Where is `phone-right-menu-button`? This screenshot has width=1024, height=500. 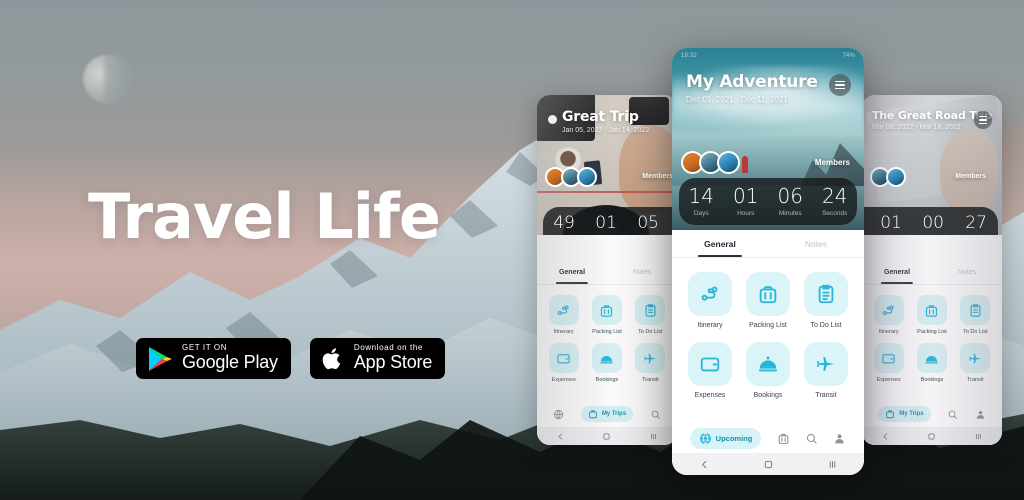
phone-right-menu-button is located at coordinates (983, 120).